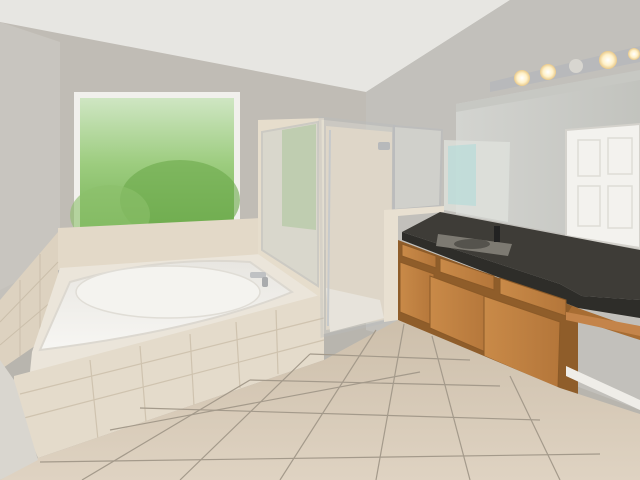 The height and width of the screenshot is (480, 640). What do you see at coordinates (472, 244) in the screenshot?
I see `sink-basin` at bounding box center [472, 244].